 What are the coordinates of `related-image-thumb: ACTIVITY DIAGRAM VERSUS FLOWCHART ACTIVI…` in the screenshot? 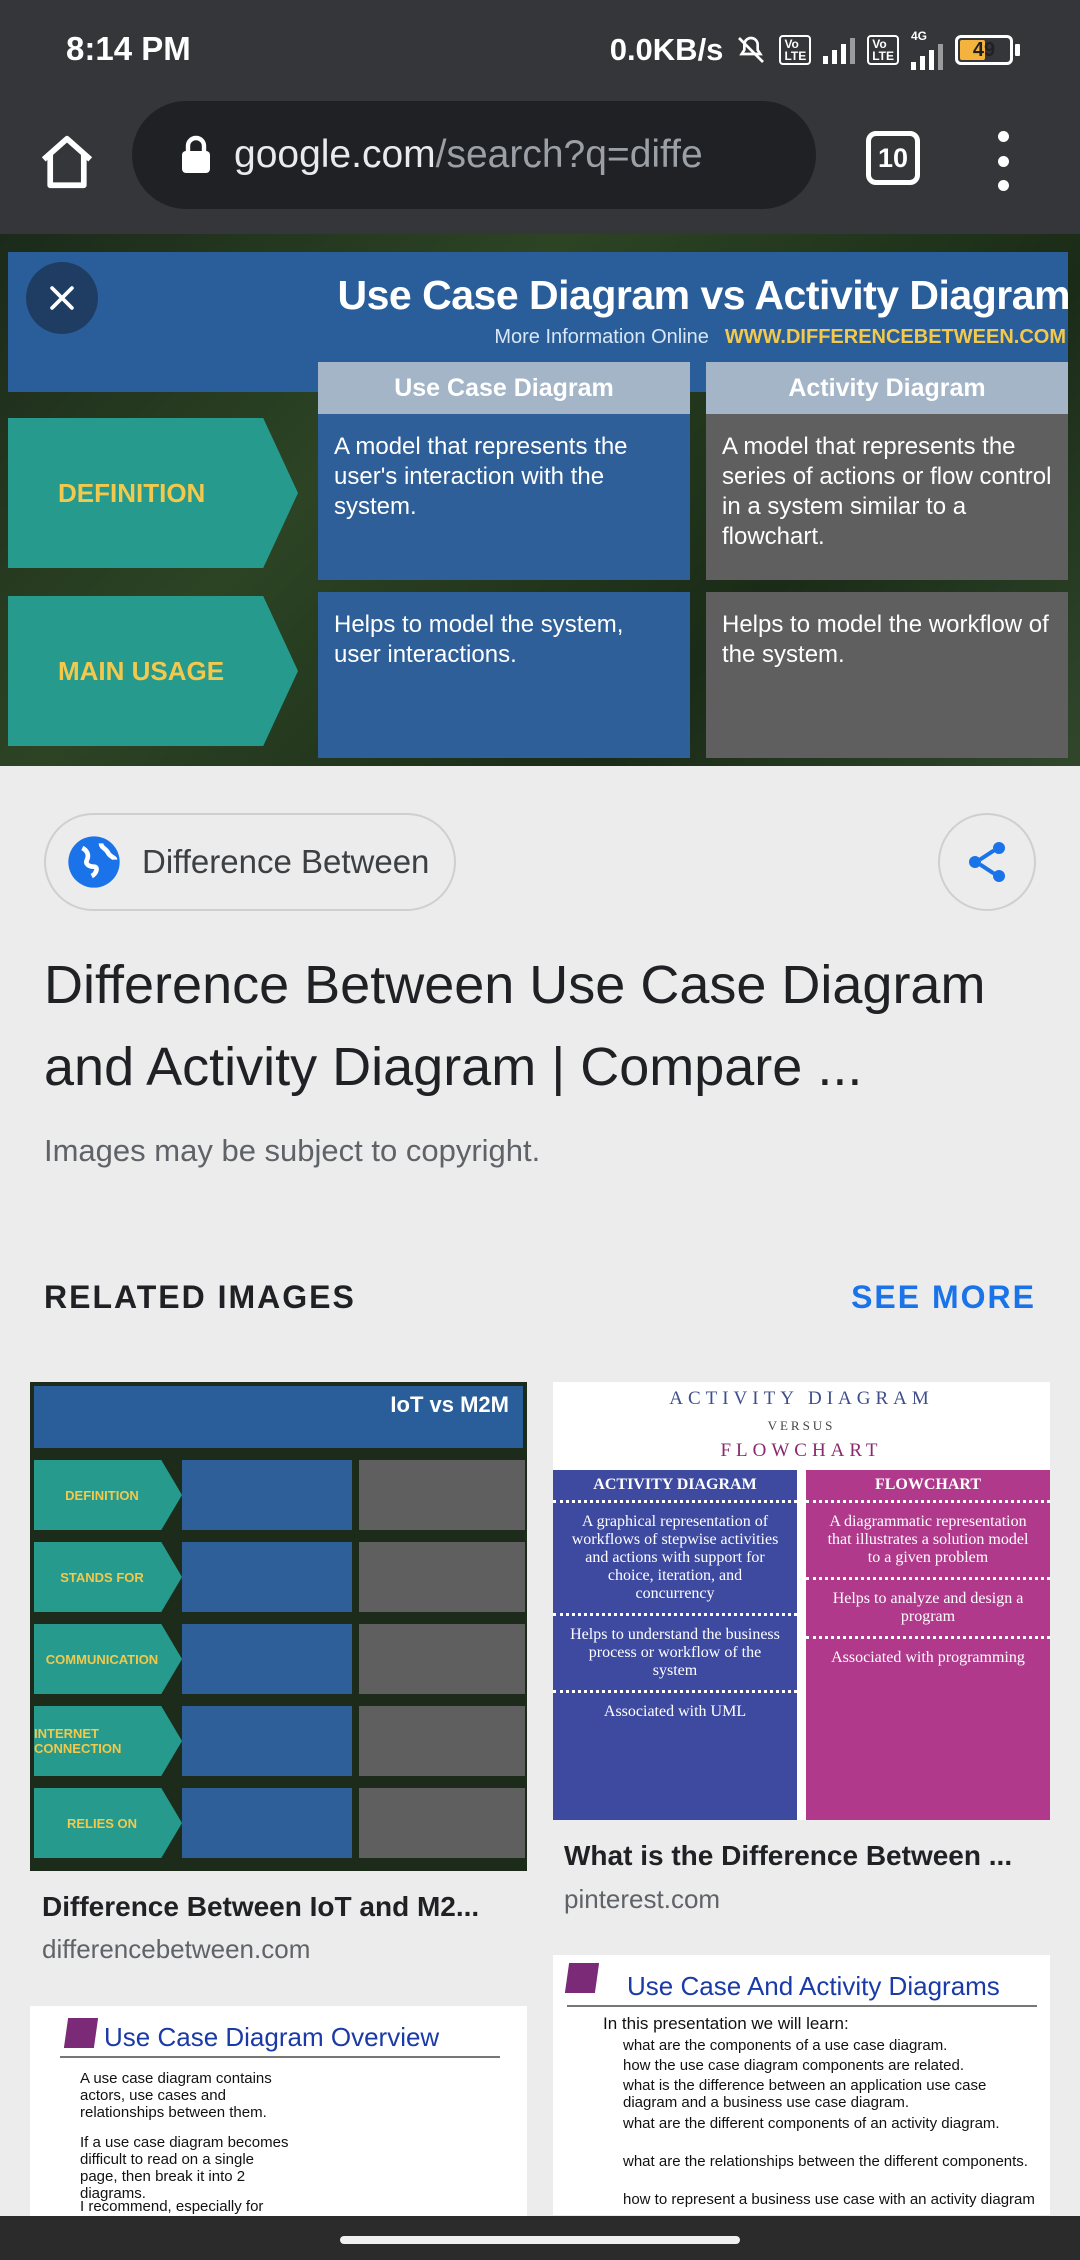 It's located at (801, 1601).